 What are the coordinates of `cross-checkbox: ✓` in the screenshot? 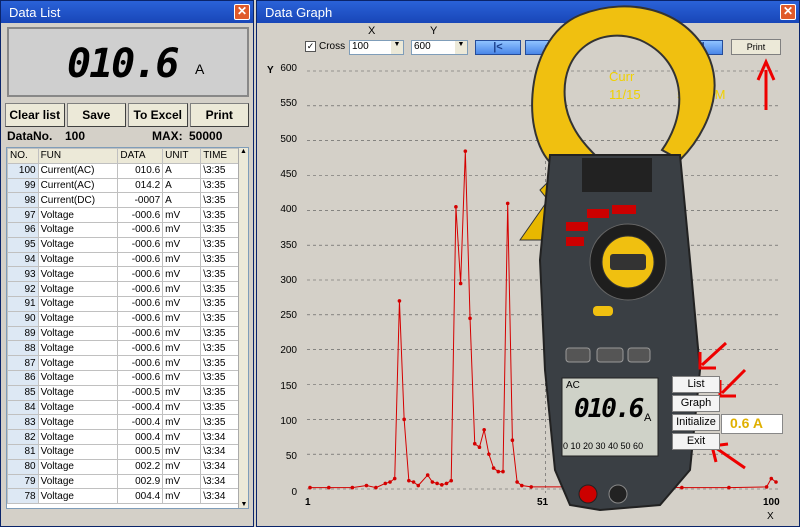 It's located at (310, 46).